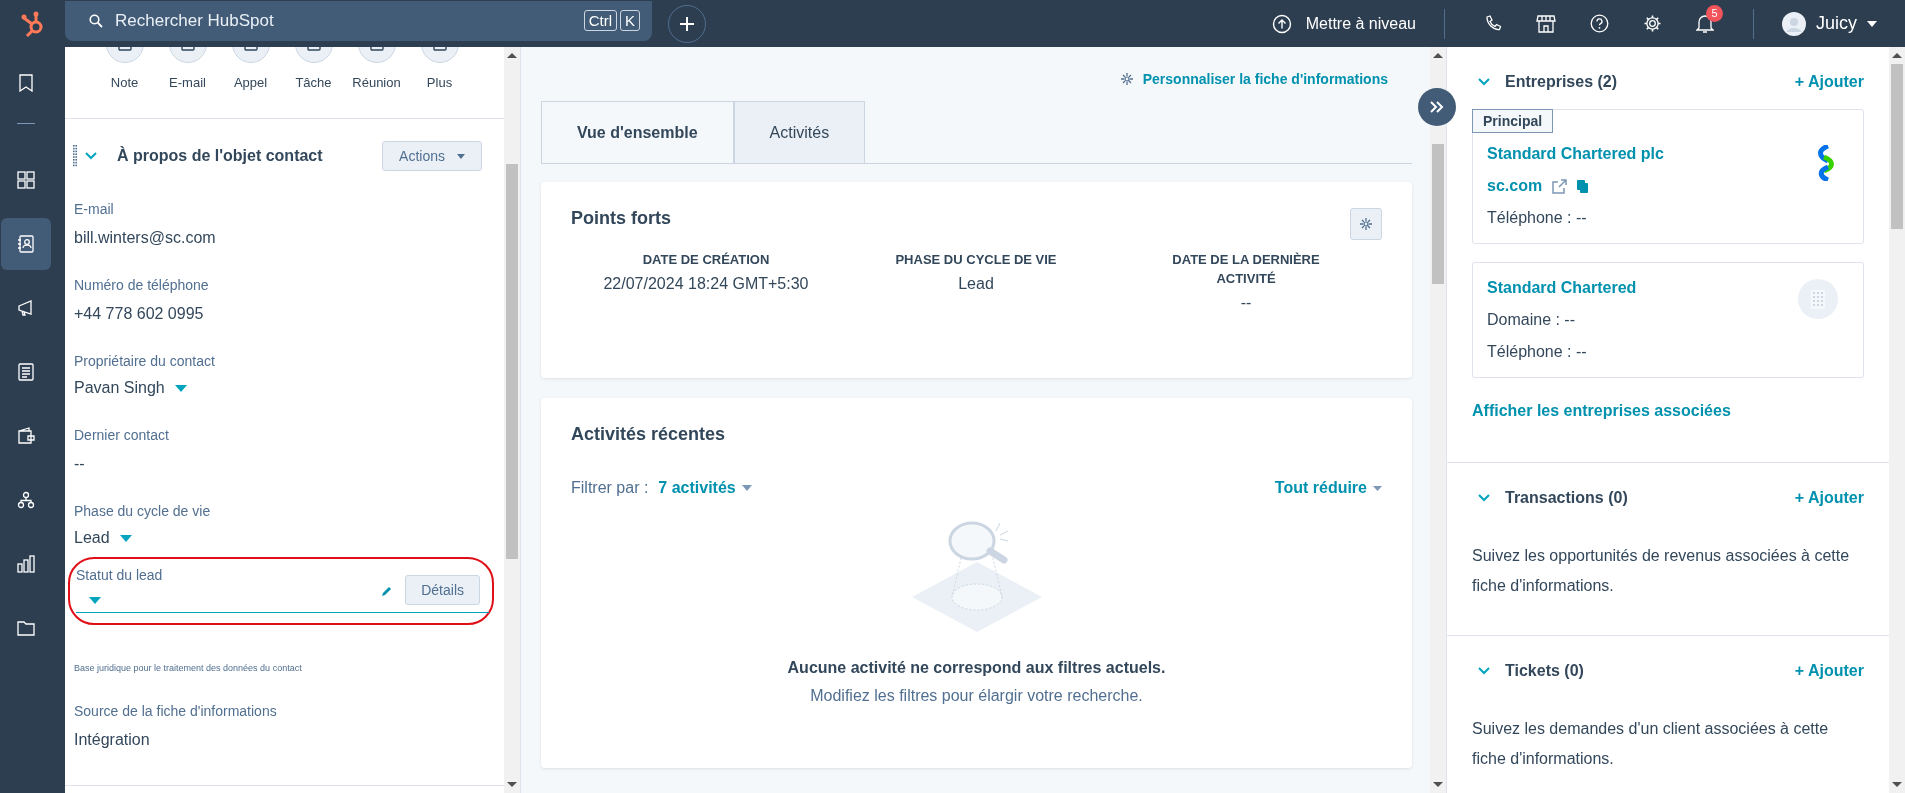 The width and height of the screenshot is (1905, 793). Describe the element at coordinates (1668, 415) in the screenshot. I see `show-companies-link: Afficher les entreprises associées` at that location.